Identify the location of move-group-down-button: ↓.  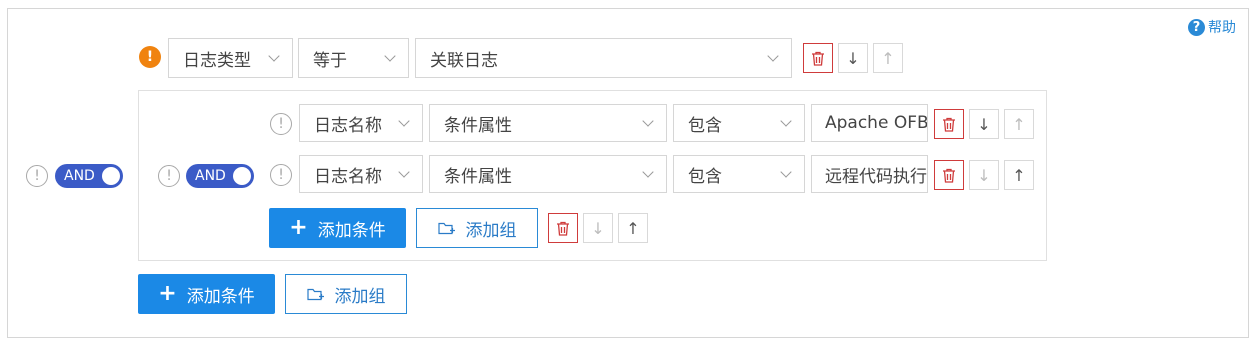
(598, 228).